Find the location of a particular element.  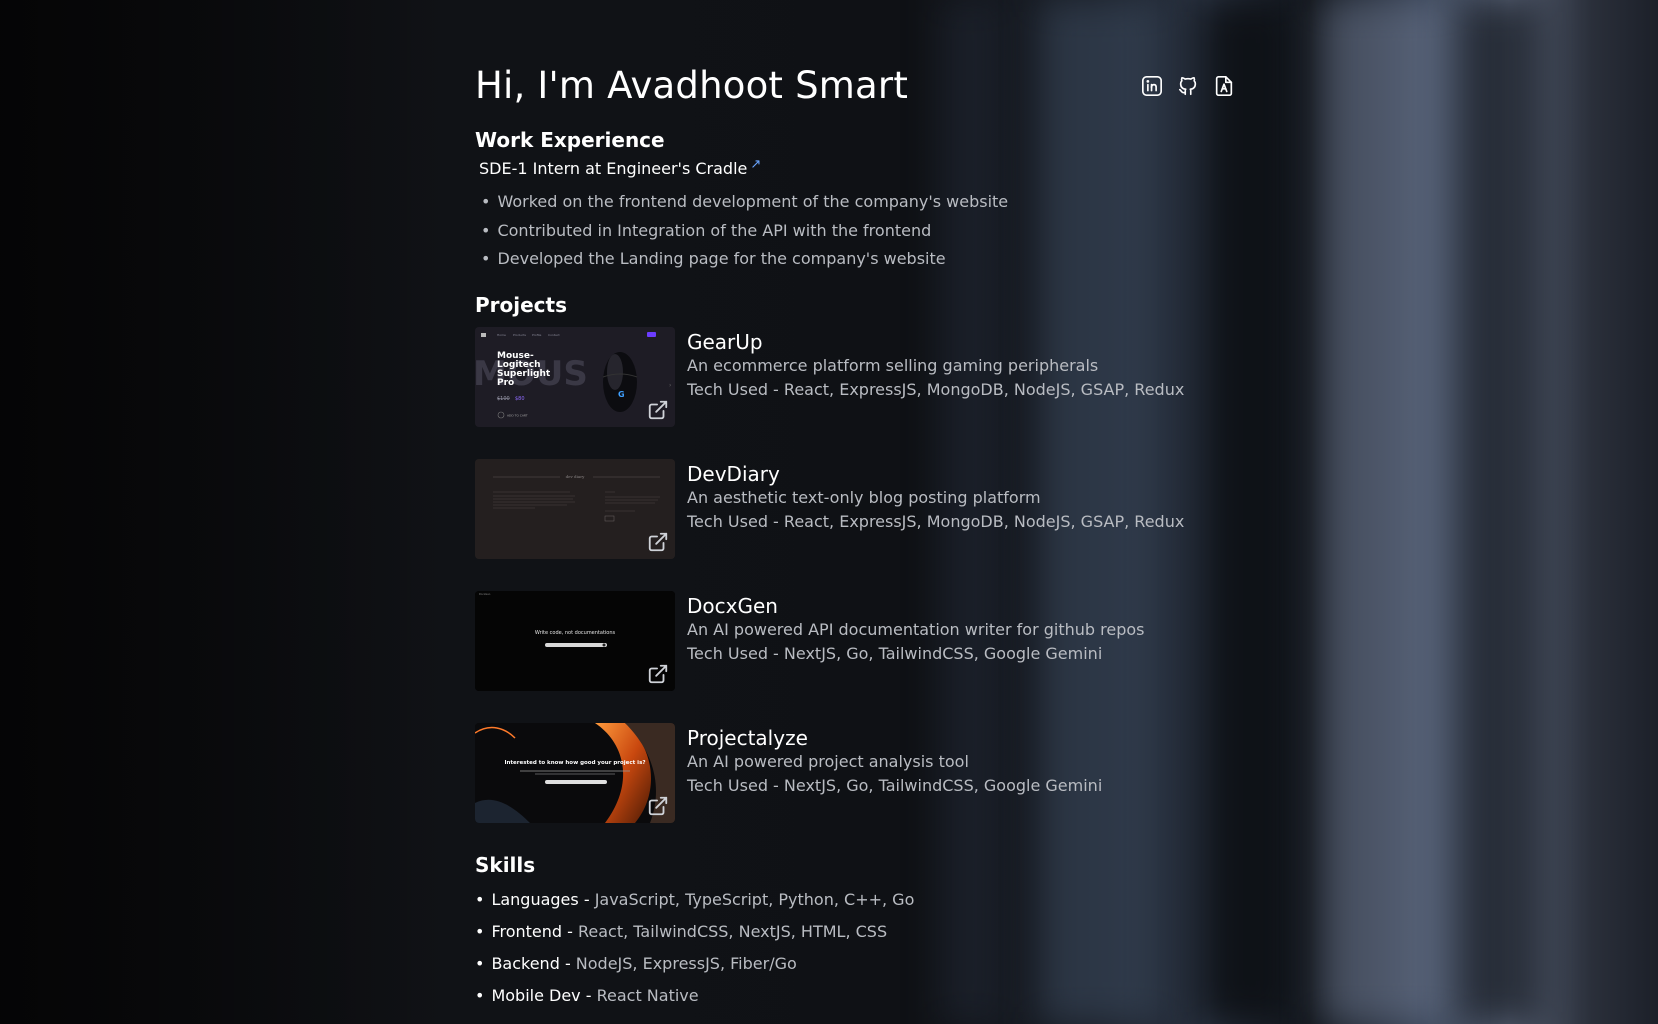

mouse-image: G is located at coordinates (620, 382).